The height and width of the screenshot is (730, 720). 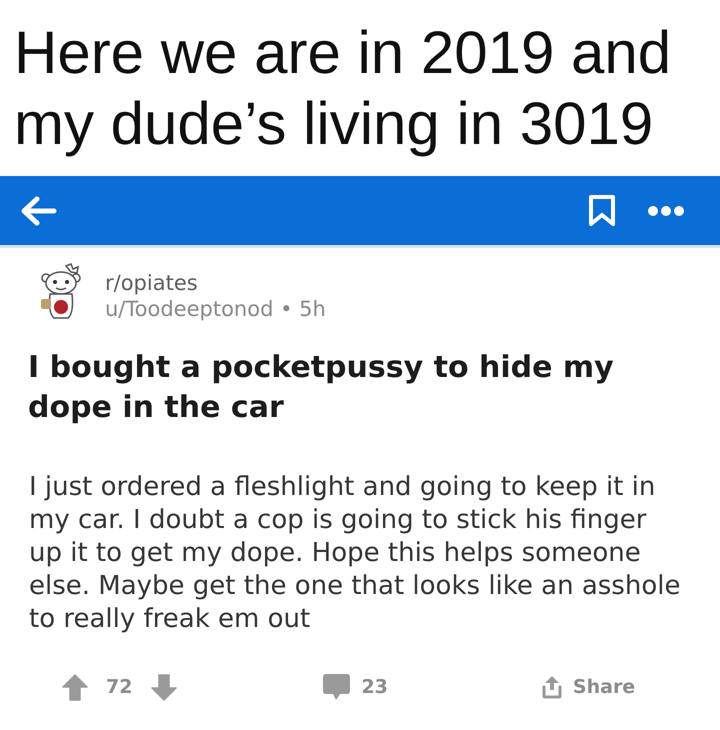 What do you see at coordinates (666, 211) in the screenshot?
I see `more-options-icon` at bounding box center [666, 211].